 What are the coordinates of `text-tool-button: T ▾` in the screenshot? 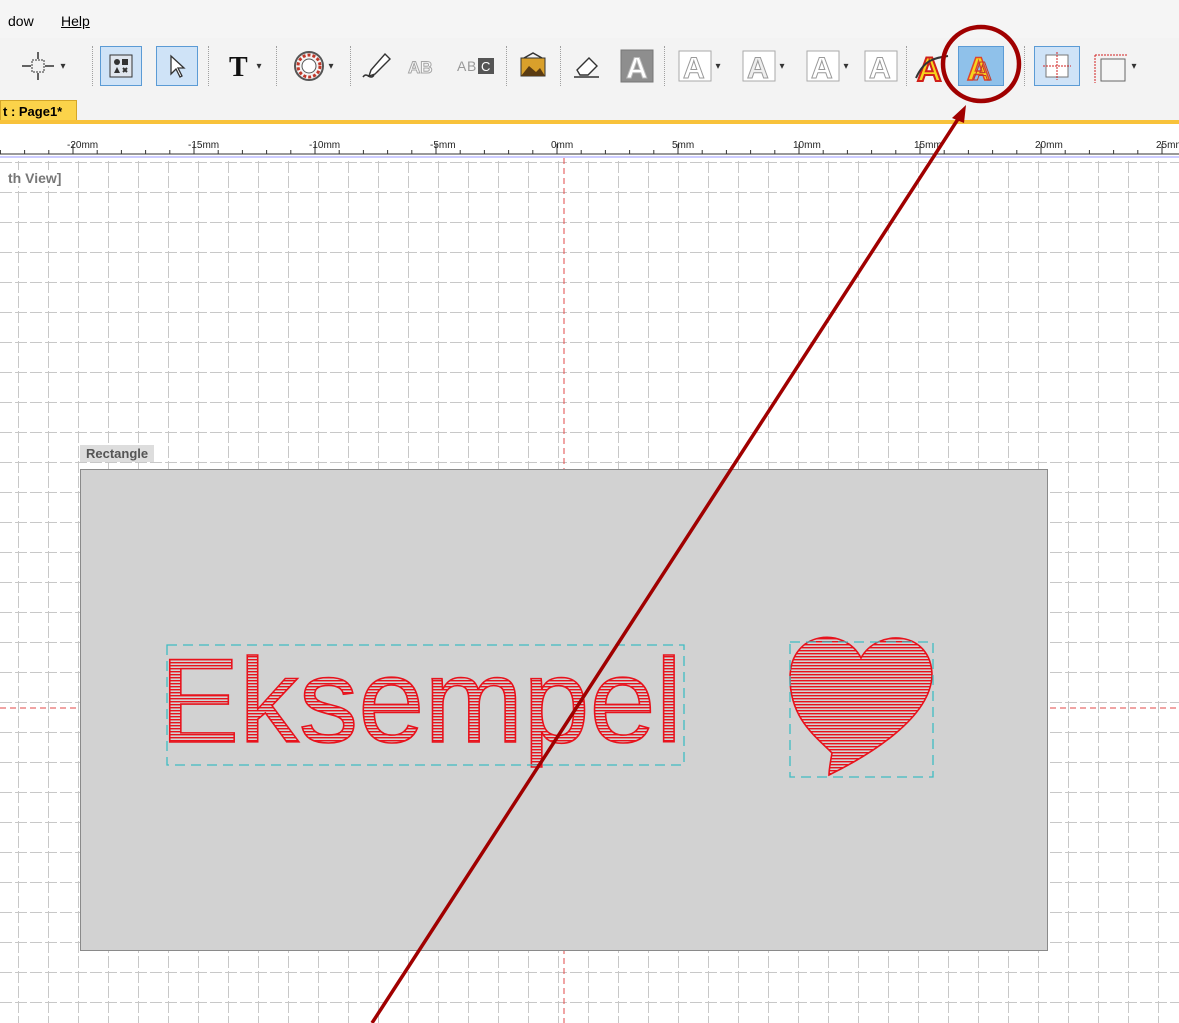 It's located at (244, 66).